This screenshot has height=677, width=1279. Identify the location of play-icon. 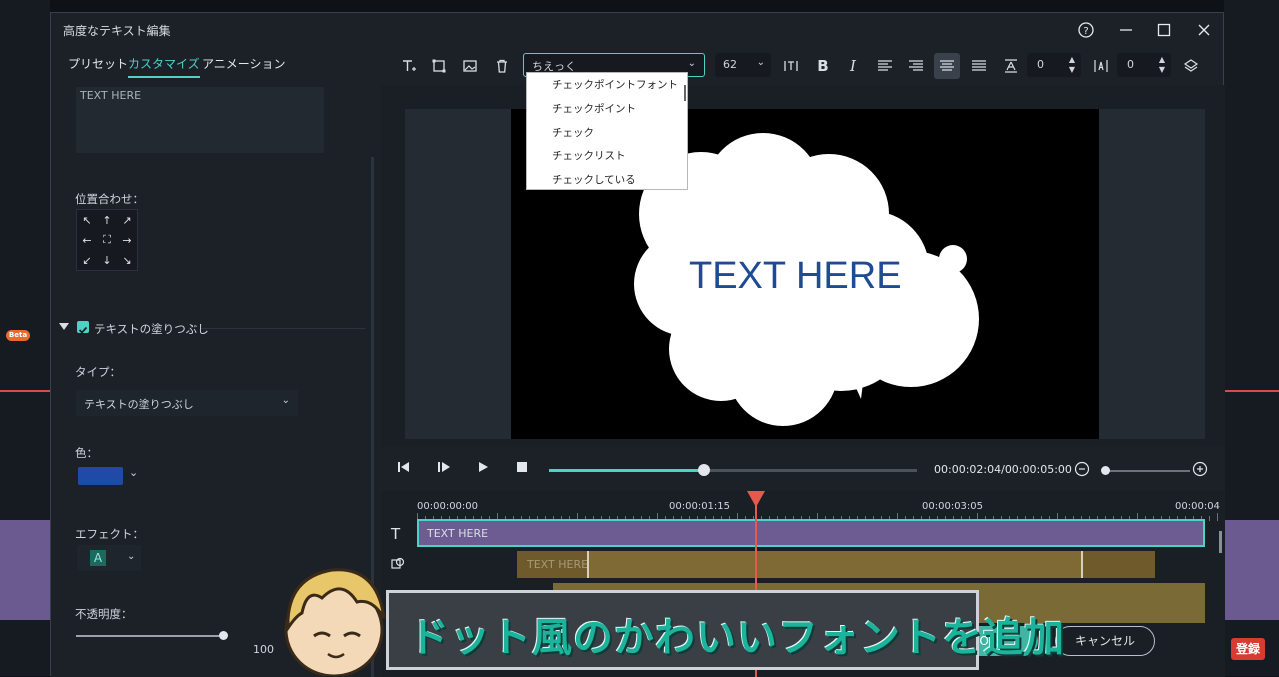
(483, 469).